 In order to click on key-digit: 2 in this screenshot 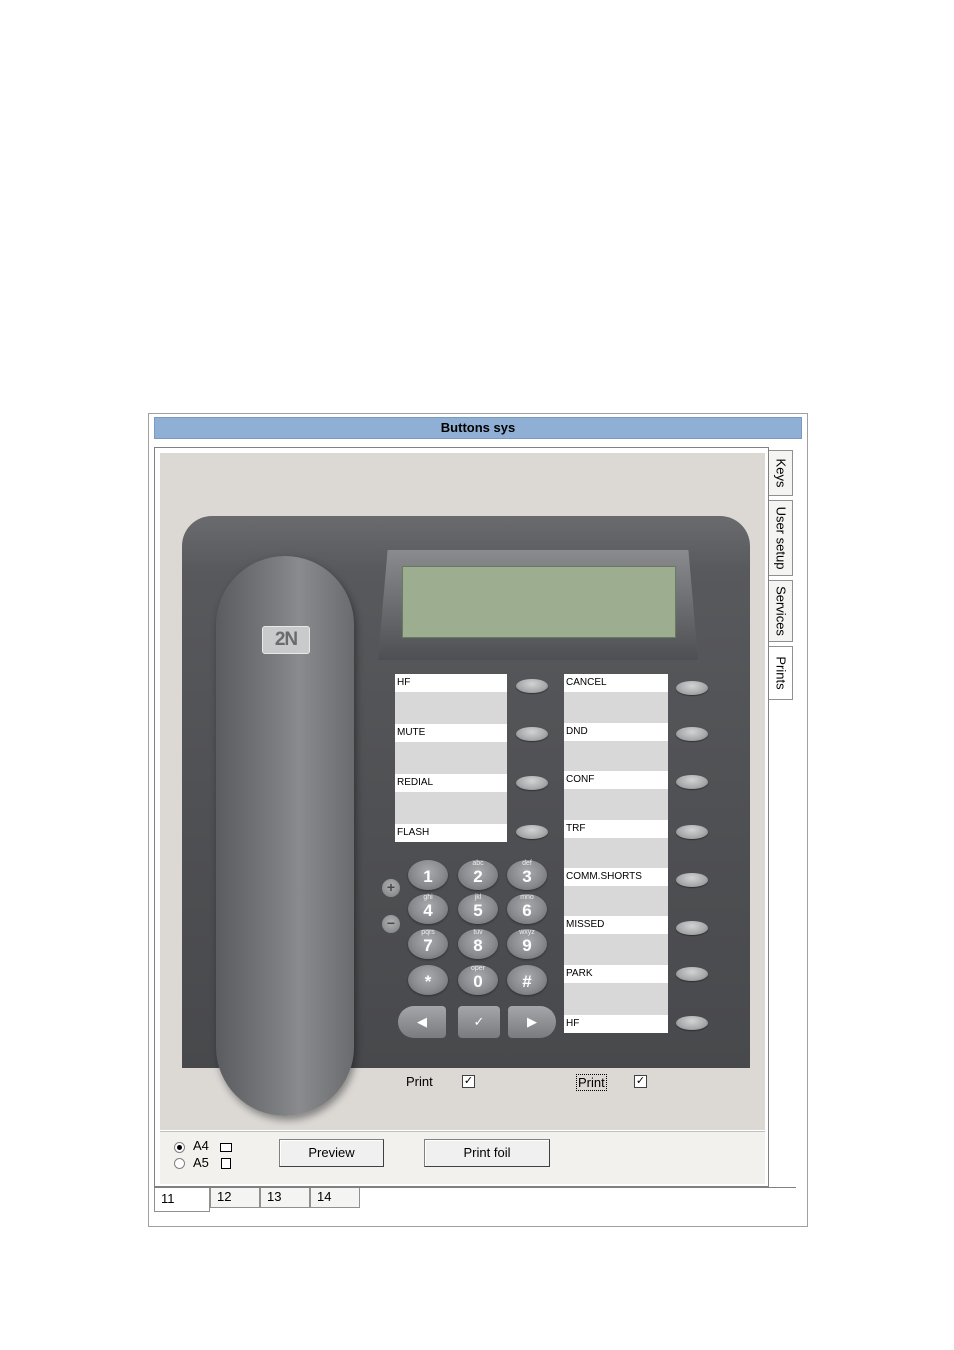, I will do `click(478, 876)`.